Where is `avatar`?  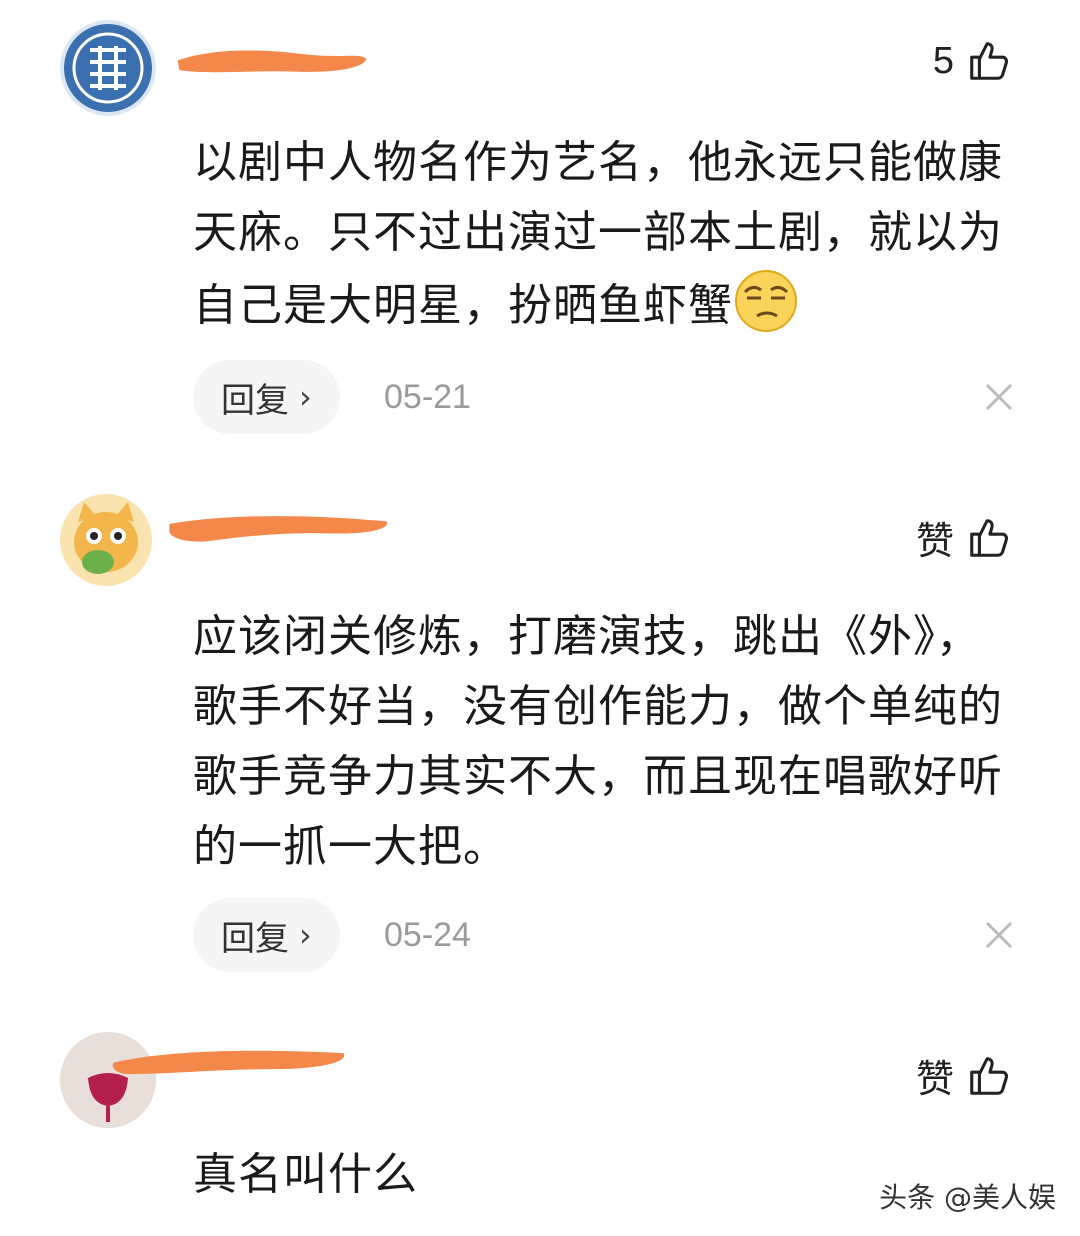 avatar is located at coordinates (108, 68).